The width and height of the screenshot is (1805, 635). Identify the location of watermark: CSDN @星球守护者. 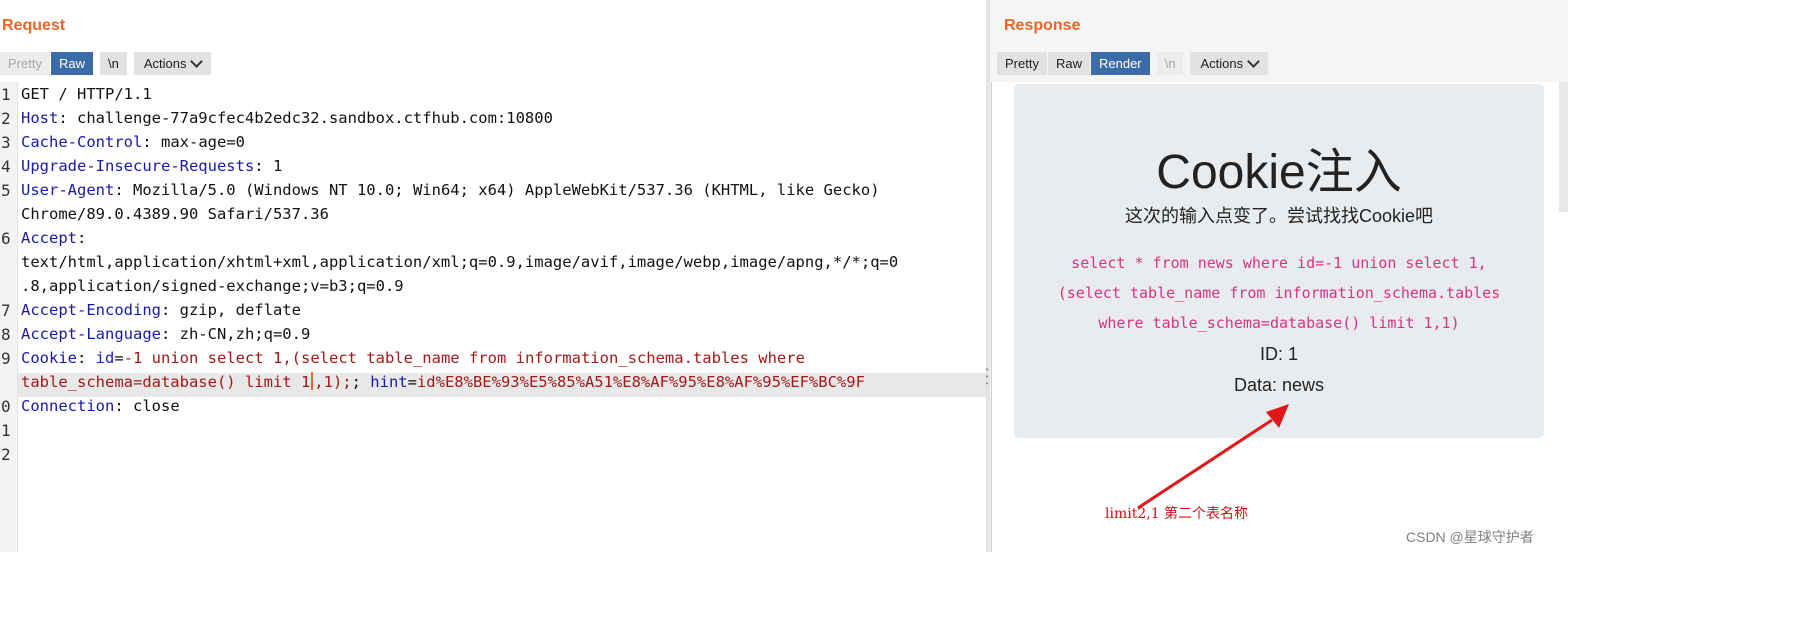
(1470, 537).